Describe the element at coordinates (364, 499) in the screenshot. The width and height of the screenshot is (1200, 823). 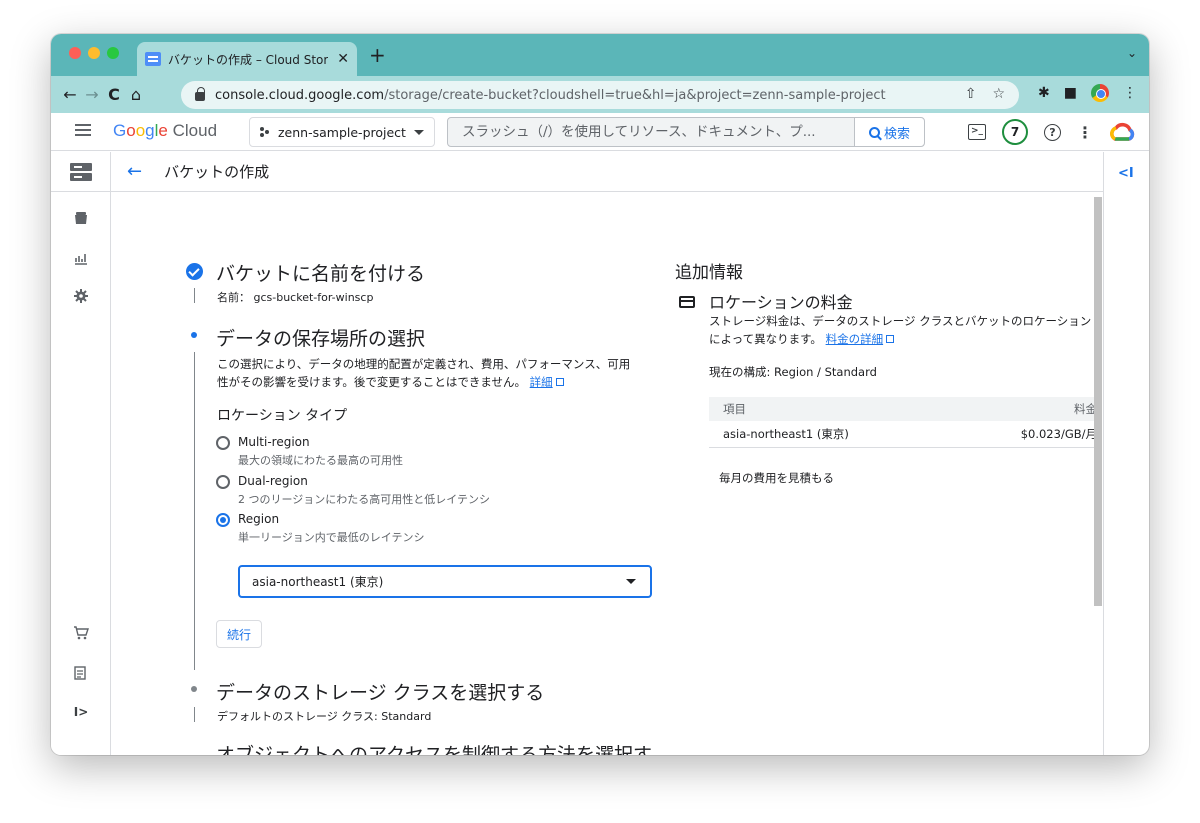
I see `option-desc: 2 つのリージョンにわたる高可用性と低レイテンシ` at that location.